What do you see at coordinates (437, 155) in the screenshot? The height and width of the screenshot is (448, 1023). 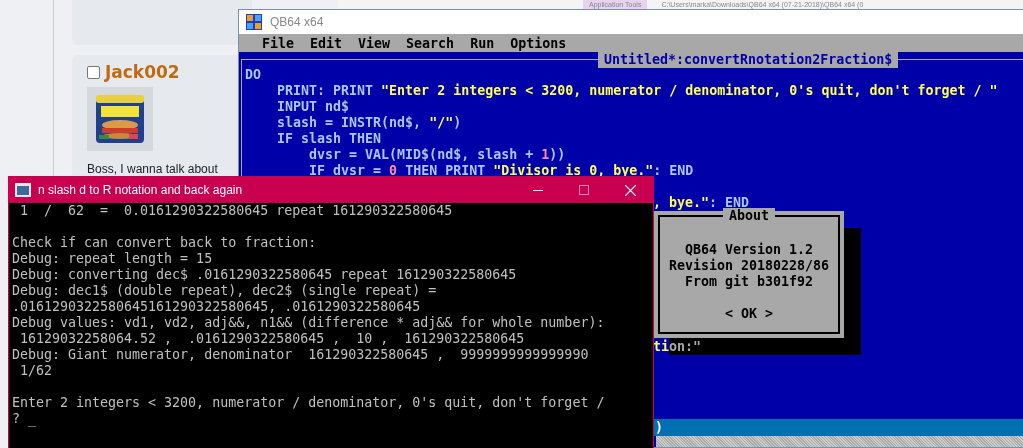 I see `code-line: dvsr = VAL(MID$(nd$, slash + 1))` at bounding box center [437, 155].